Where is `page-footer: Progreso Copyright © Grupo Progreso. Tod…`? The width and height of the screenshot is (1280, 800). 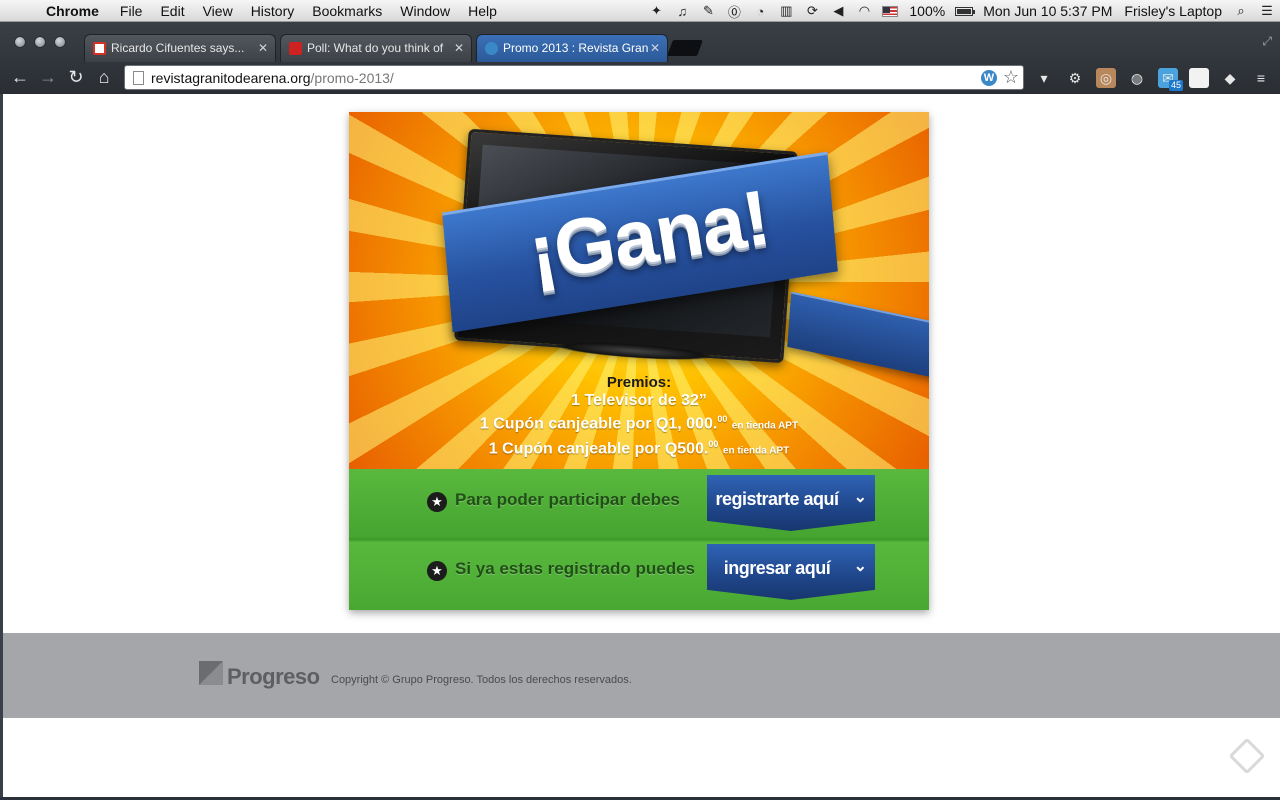 page-footer: Progreso Copyright © Grupo Progreso. Tod… is located at coordinates (641, 675).